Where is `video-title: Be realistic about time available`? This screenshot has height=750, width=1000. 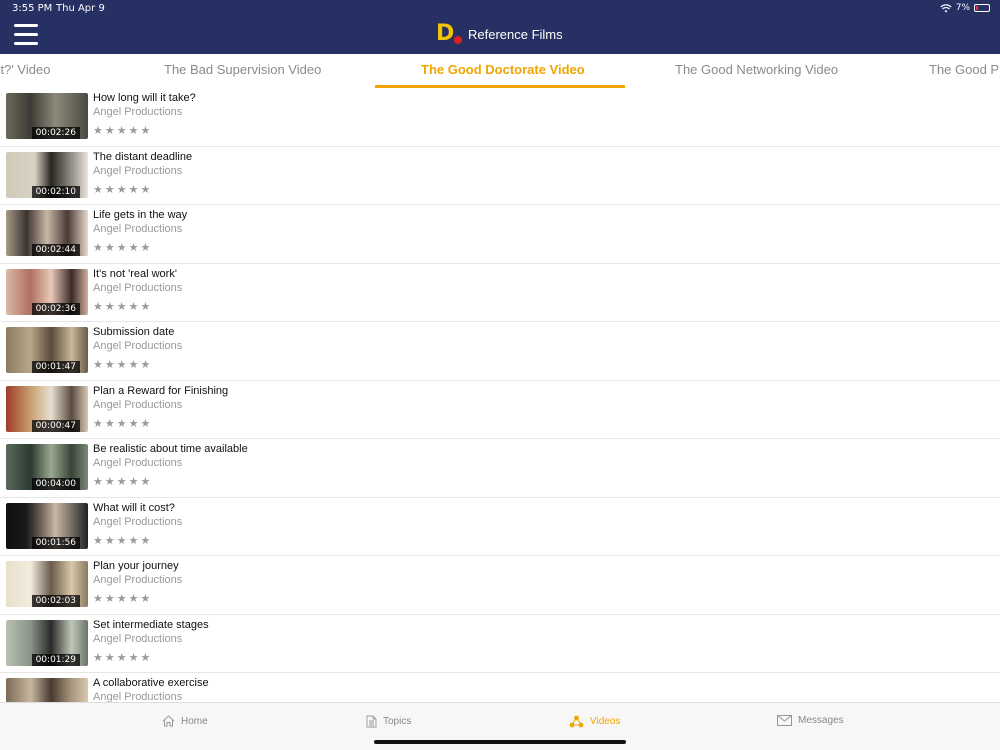
video-title: Be realistic about time available is located at coordinates (170, 449).